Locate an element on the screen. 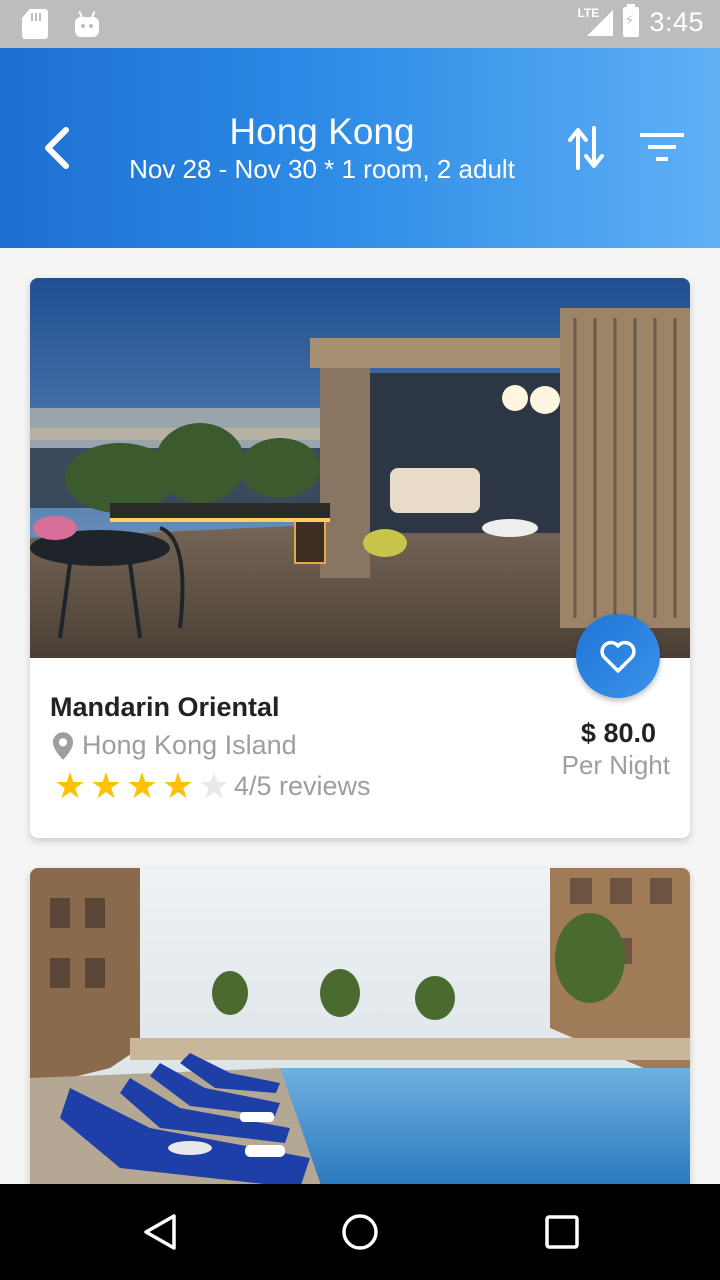  search-summary: Nov 28 - Nov 30 * 1 room, 2 adult is located at coordinates (322, 169).